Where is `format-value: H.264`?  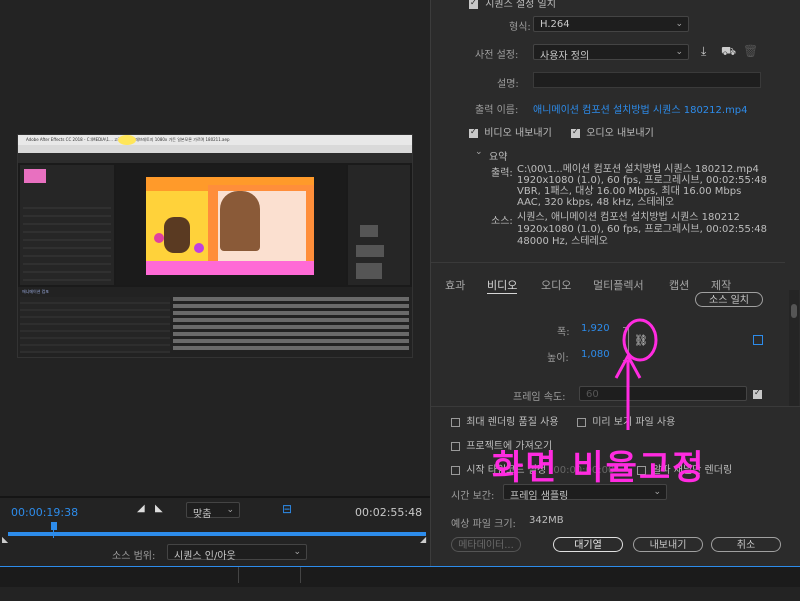
format-value: H.264 is located at coordinates (555, 24).